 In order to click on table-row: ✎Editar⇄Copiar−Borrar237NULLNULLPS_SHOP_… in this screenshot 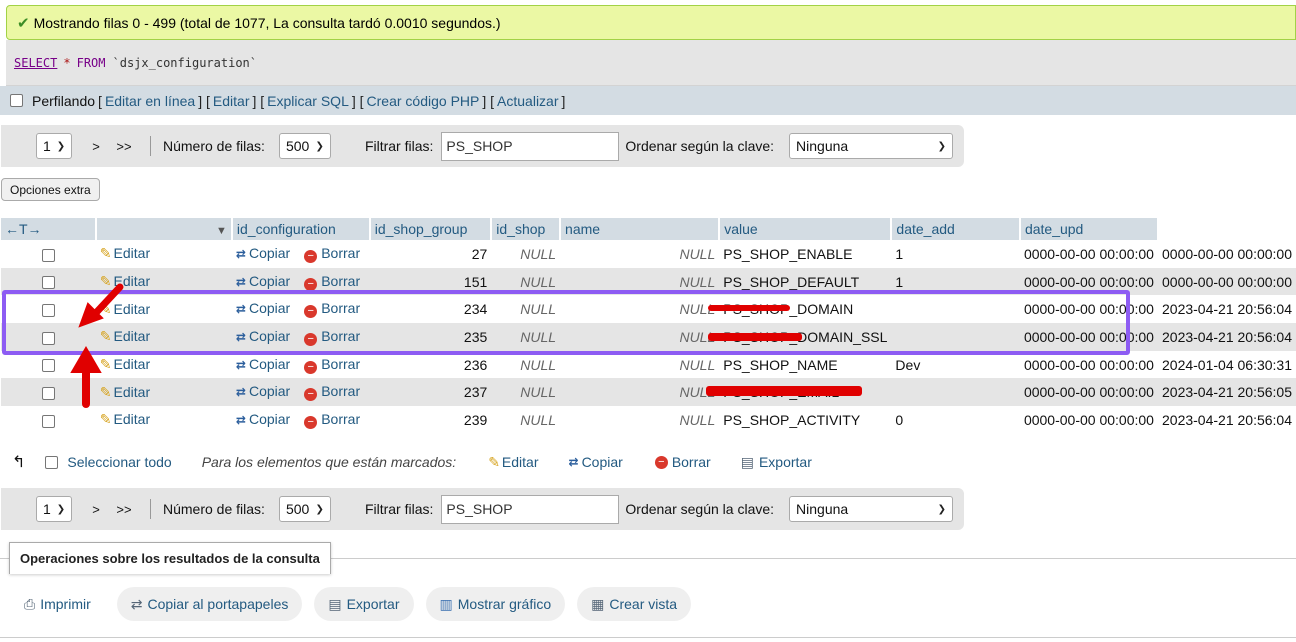, I will do `click(648, 392)`.